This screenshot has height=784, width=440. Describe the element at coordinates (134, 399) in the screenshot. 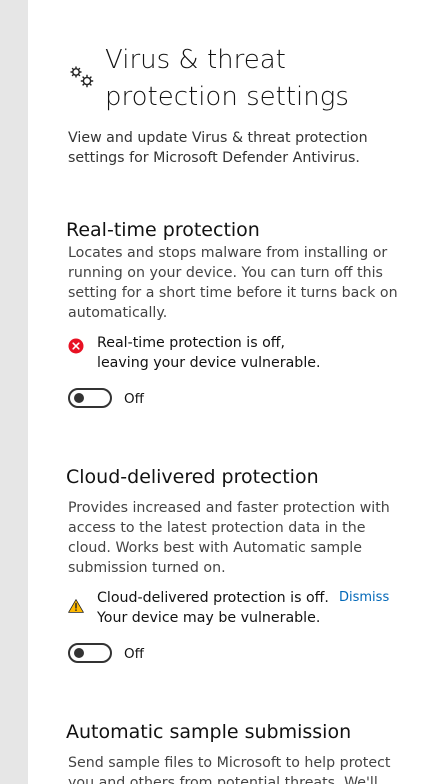

I see `realtime-toggle-state: Off` at that location.